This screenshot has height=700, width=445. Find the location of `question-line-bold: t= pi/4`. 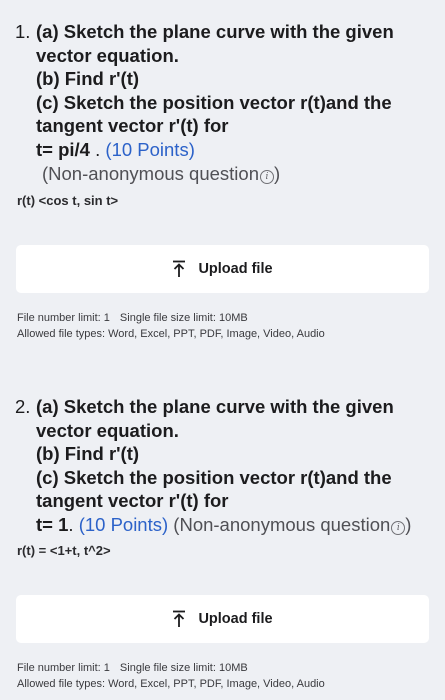

question-line-bold: t= pi/4 is located at coordinates (63, 149).